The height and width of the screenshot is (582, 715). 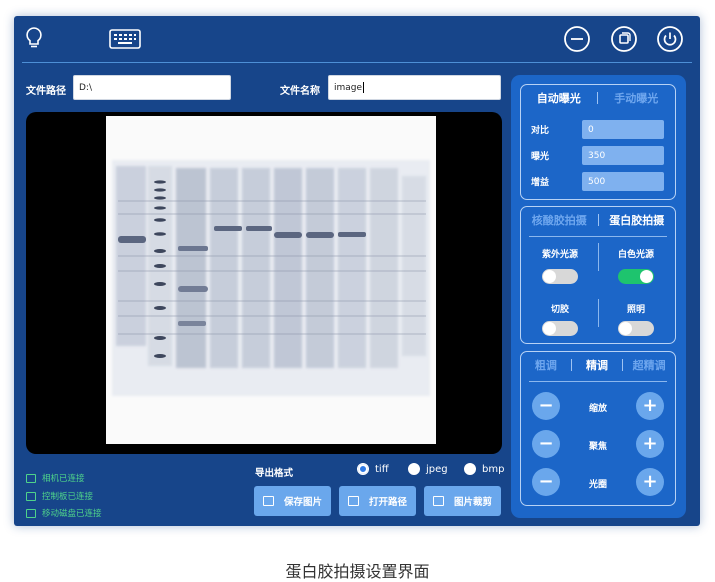 What do you see at coordinates (635, 255) in the screenshot?
I see `white-light-label: 白色光源` at bounding box center [635, 255].